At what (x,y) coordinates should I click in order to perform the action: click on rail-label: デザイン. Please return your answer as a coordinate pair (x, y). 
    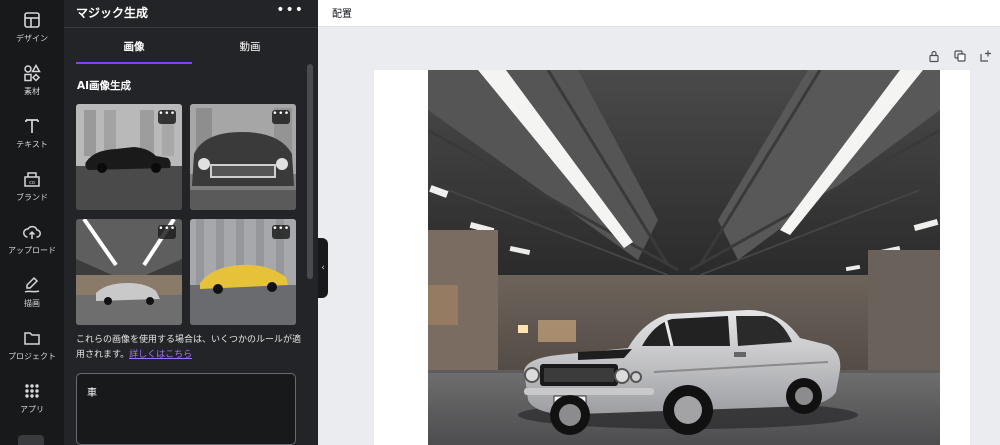
    Looking at the image, I should click on (32, 38).